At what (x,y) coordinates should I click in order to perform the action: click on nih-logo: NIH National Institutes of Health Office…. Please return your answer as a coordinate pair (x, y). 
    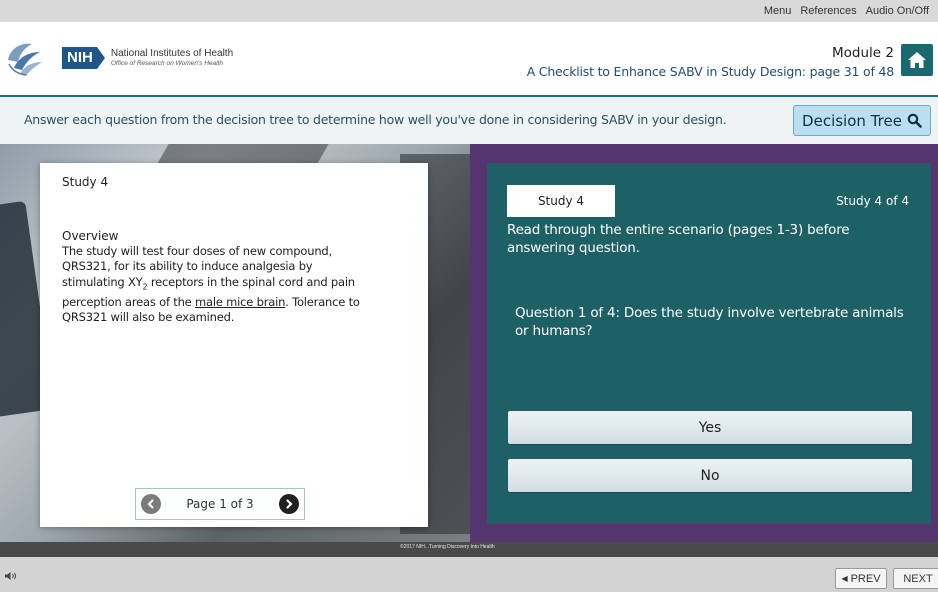
    Looking at the image, I should click on (147, 58).